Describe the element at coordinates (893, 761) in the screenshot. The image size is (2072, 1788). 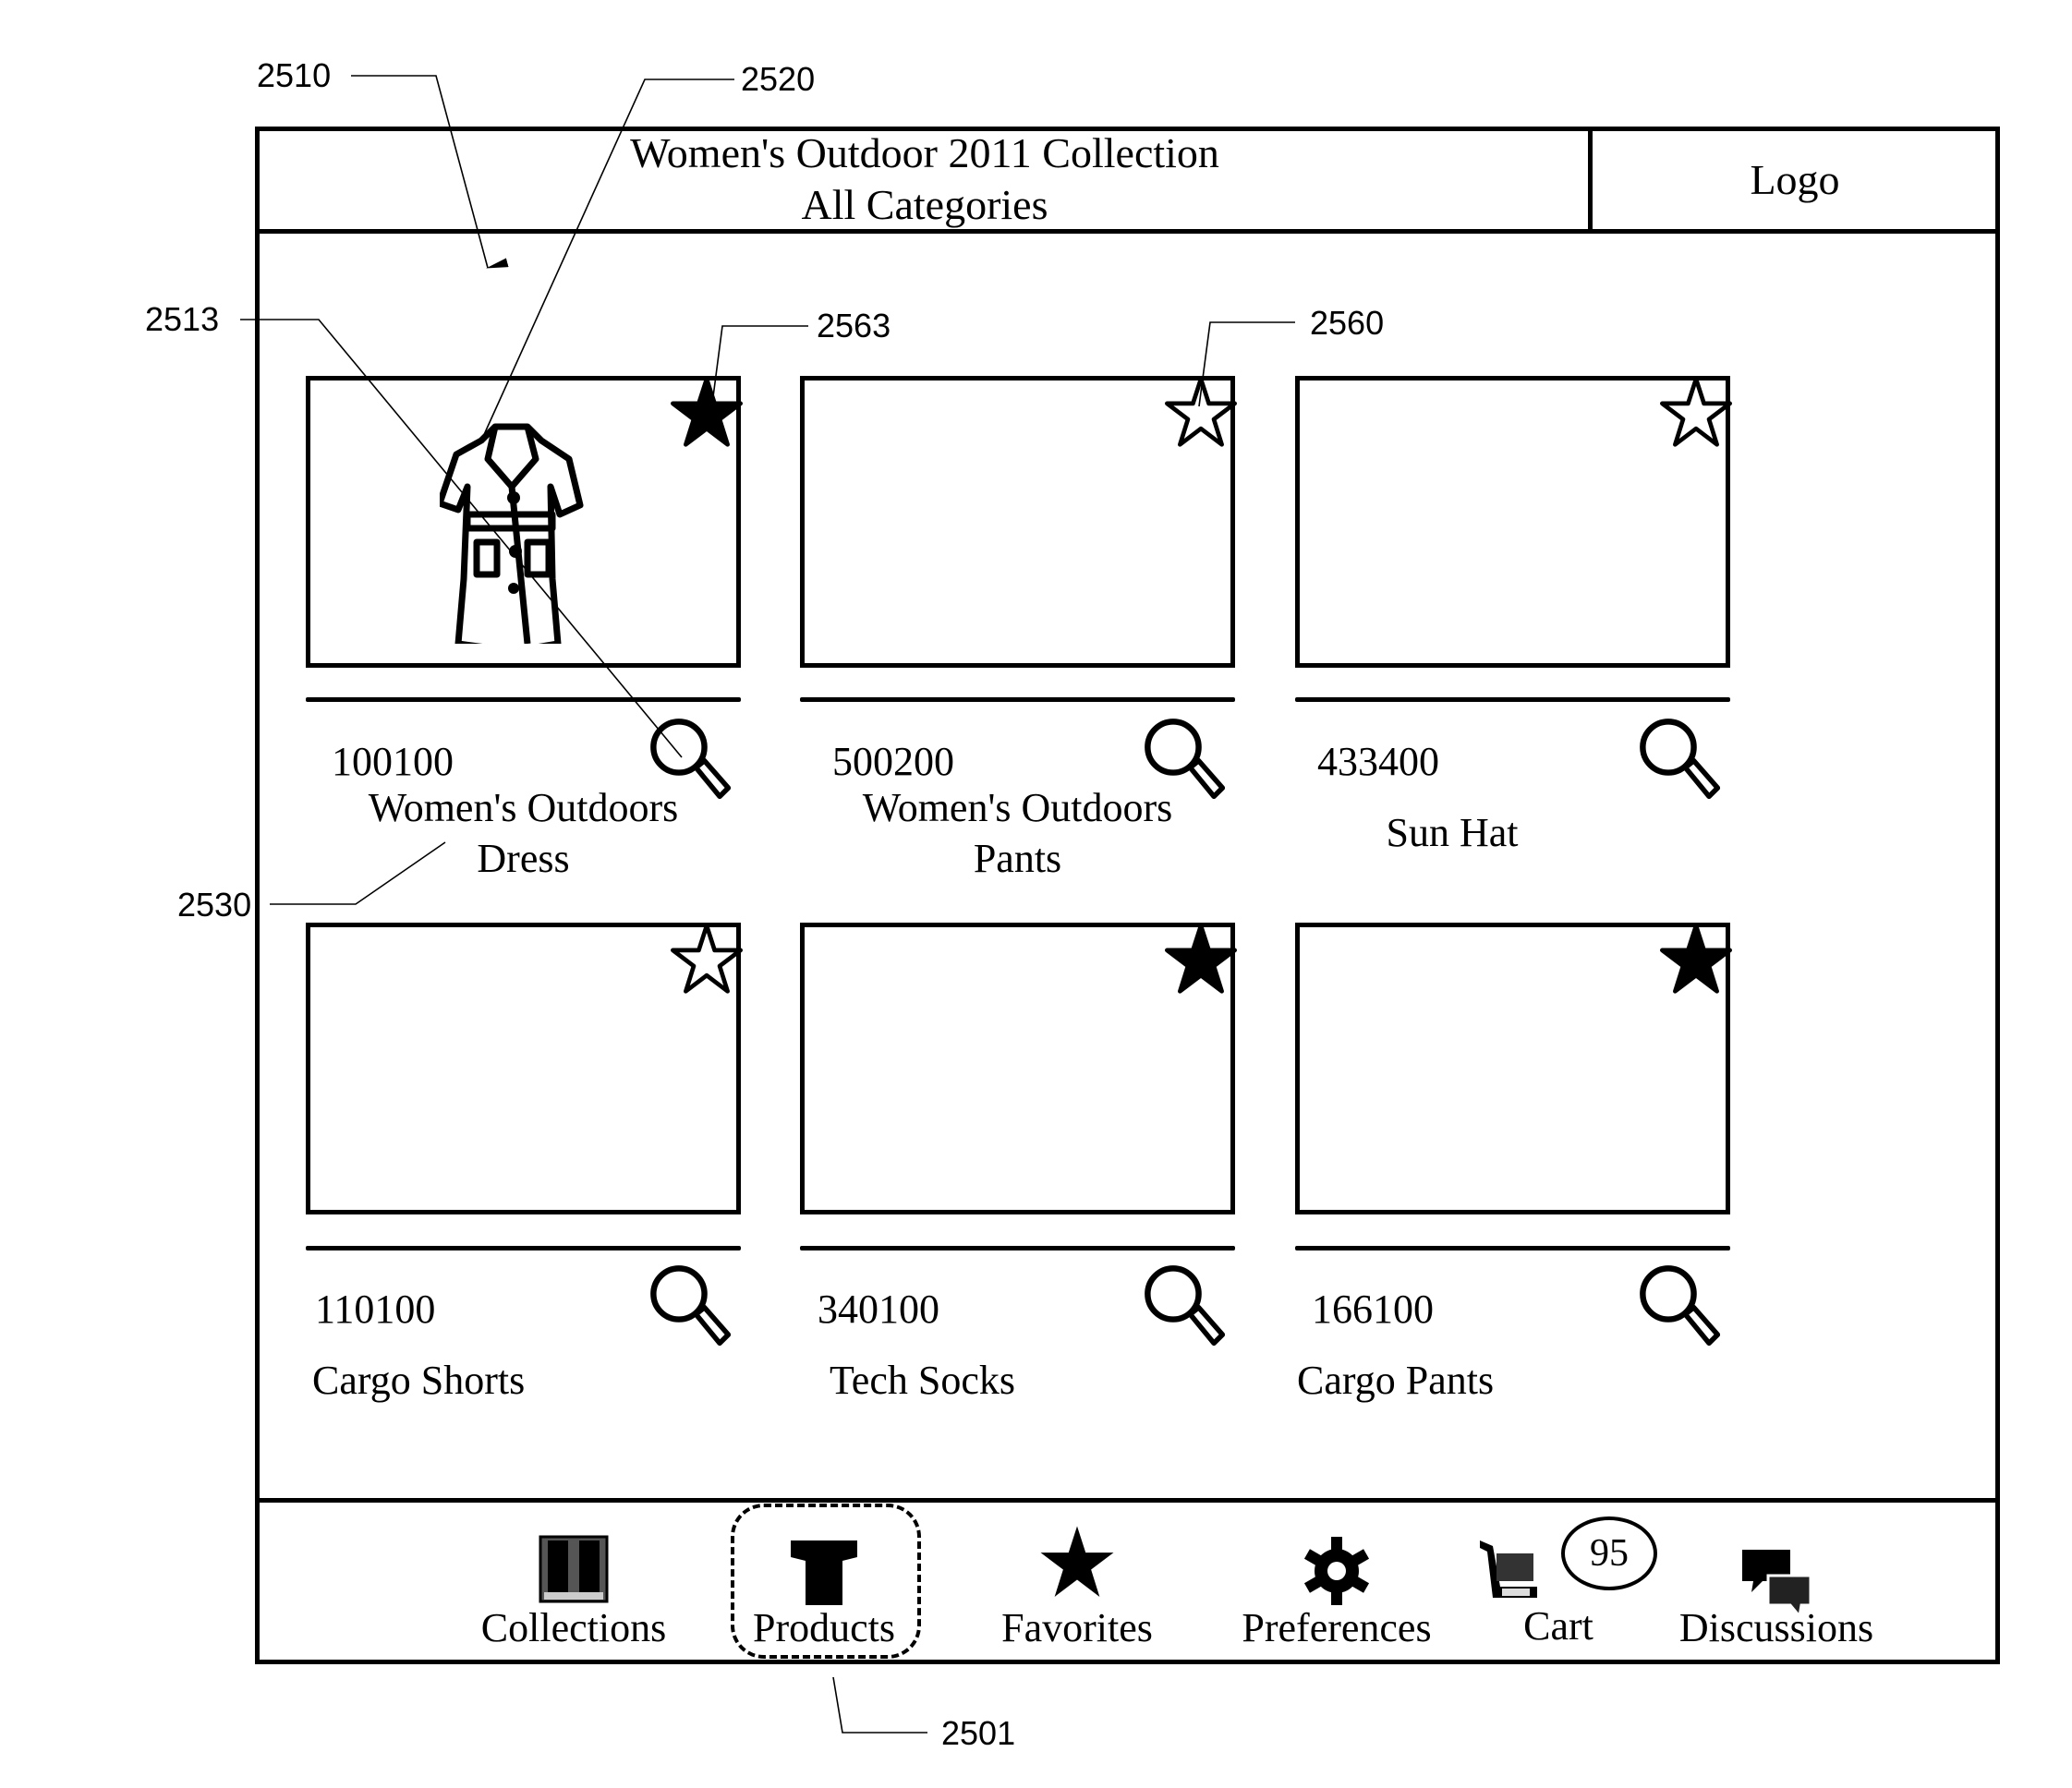
I see `product-sku: 500200` at that location.